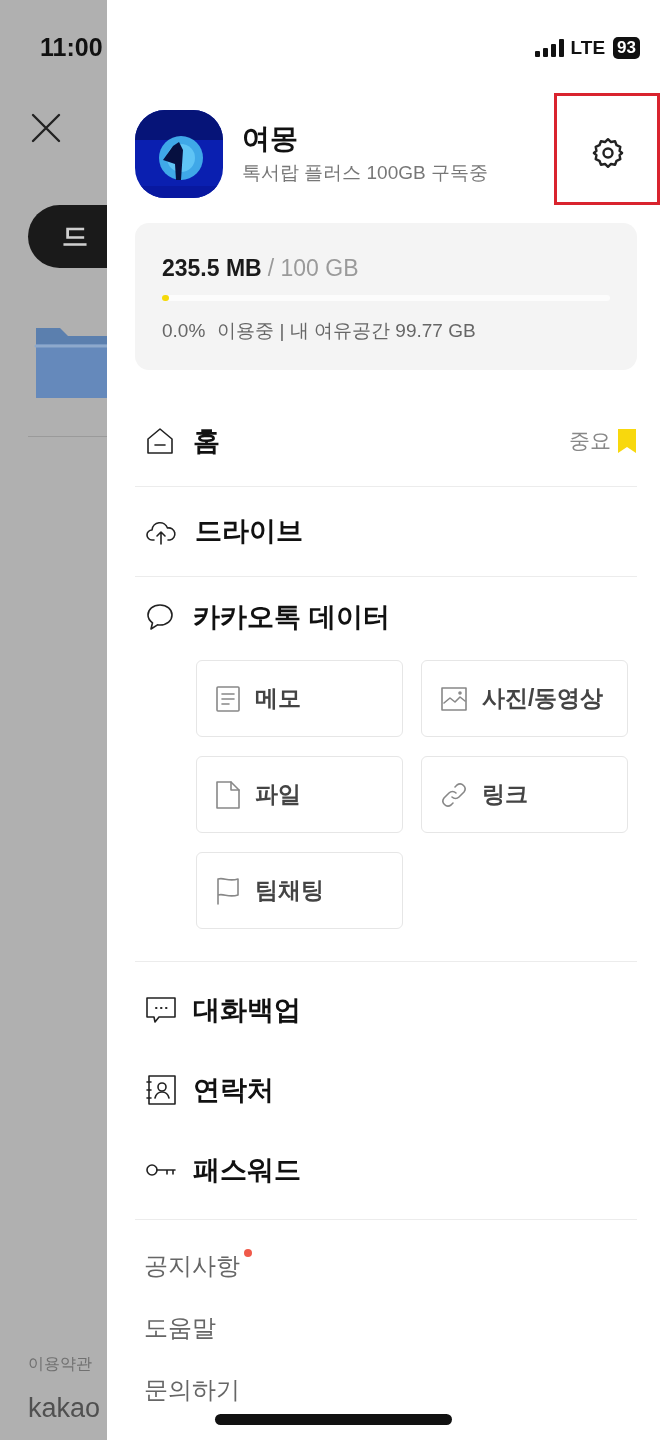 The height and width of the screenshot is (1440, 666). I want to click on menu-link: 문의하기, so click(192, 1390).